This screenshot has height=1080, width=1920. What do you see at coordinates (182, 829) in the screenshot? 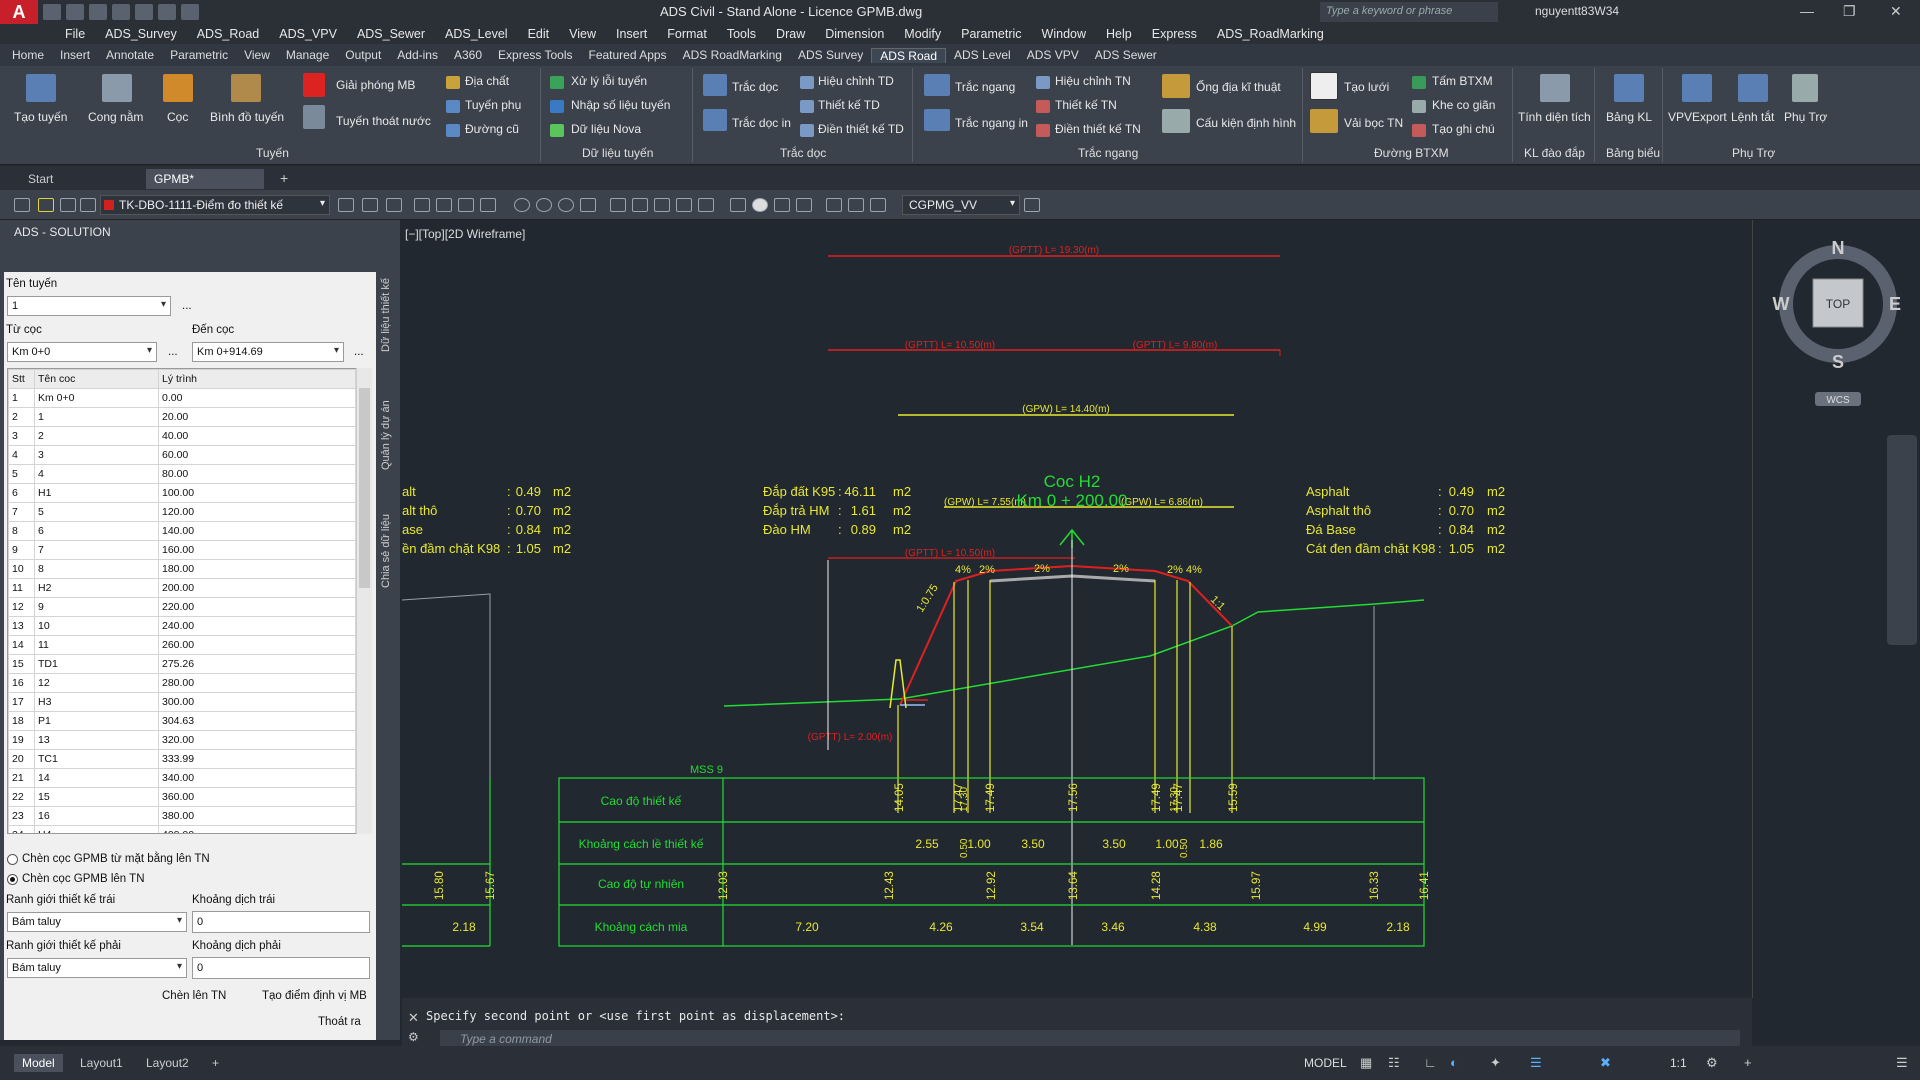
I see `table-row: 24H4400.00` at bounding box center [182, 829].